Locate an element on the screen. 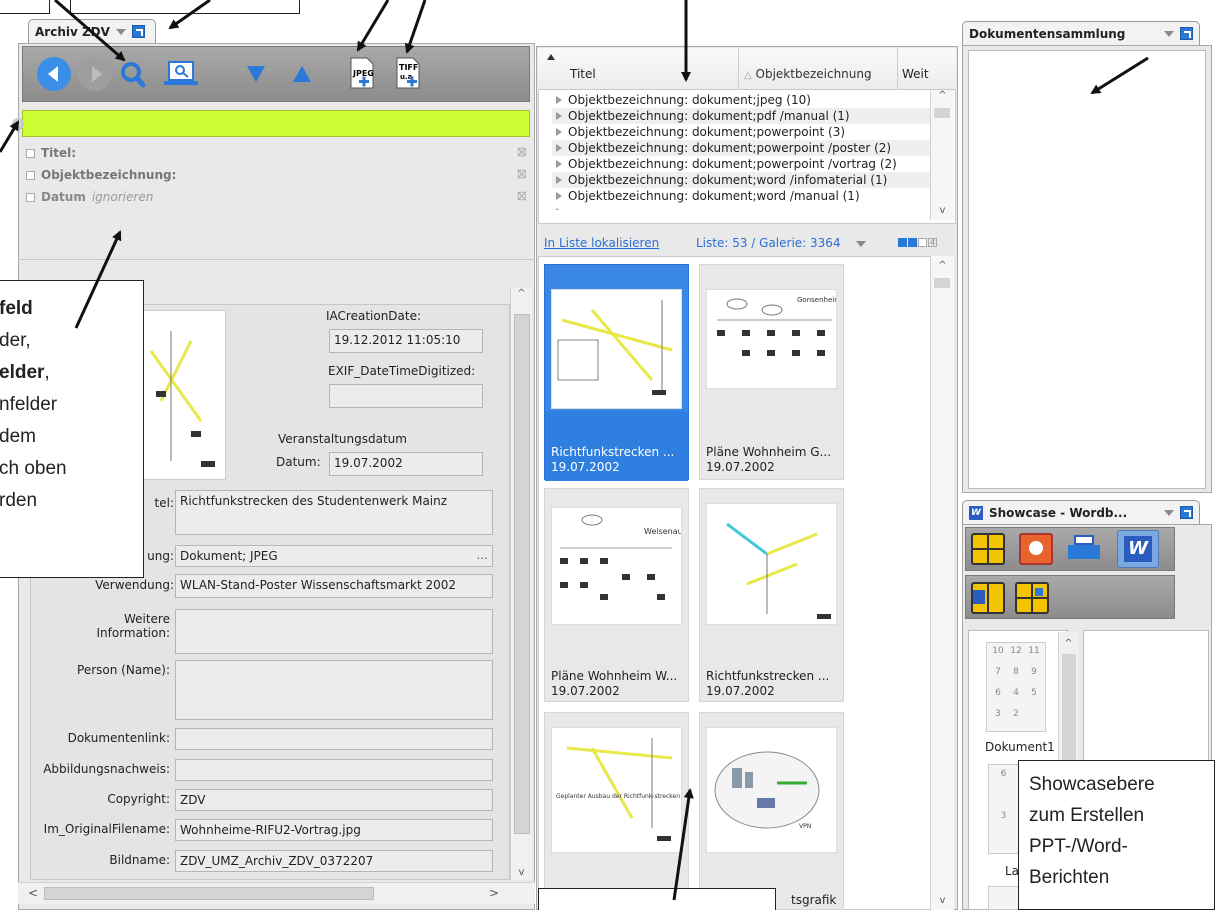  search-icon is located at coordinates (133, 75).